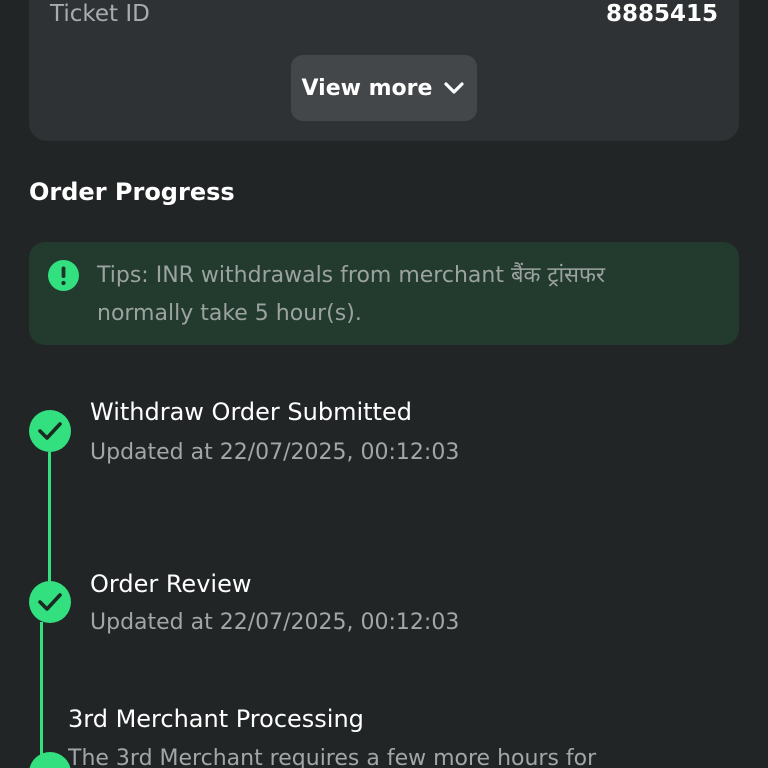 The image size is (768, 768). I want to click on step-title: Withdraw Order Submitted, so click(251, 412).